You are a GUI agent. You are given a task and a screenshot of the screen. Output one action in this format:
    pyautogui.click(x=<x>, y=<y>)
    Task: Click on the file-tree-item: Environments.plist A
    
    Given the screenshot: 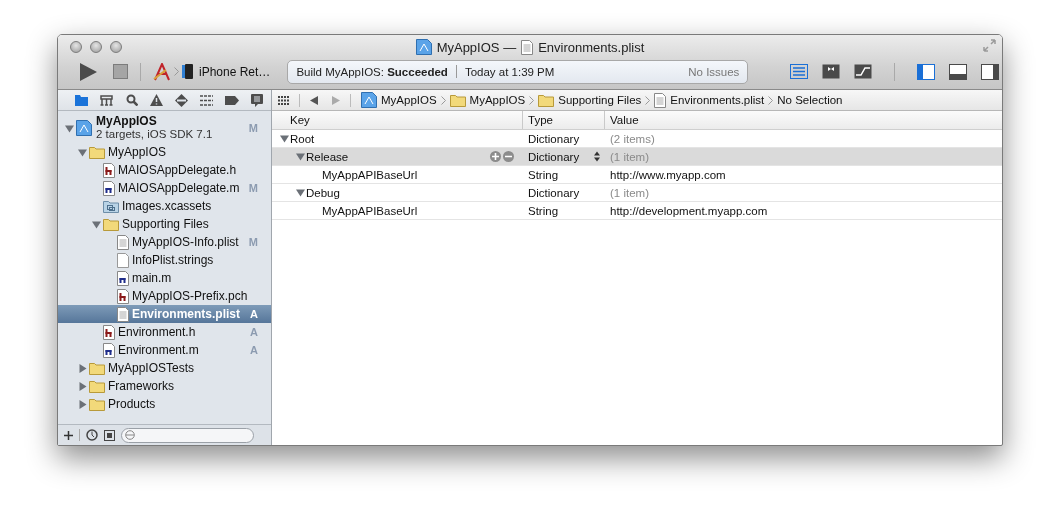 What is the action you would take?
    pyautogui.click(x=164, y=314)
    